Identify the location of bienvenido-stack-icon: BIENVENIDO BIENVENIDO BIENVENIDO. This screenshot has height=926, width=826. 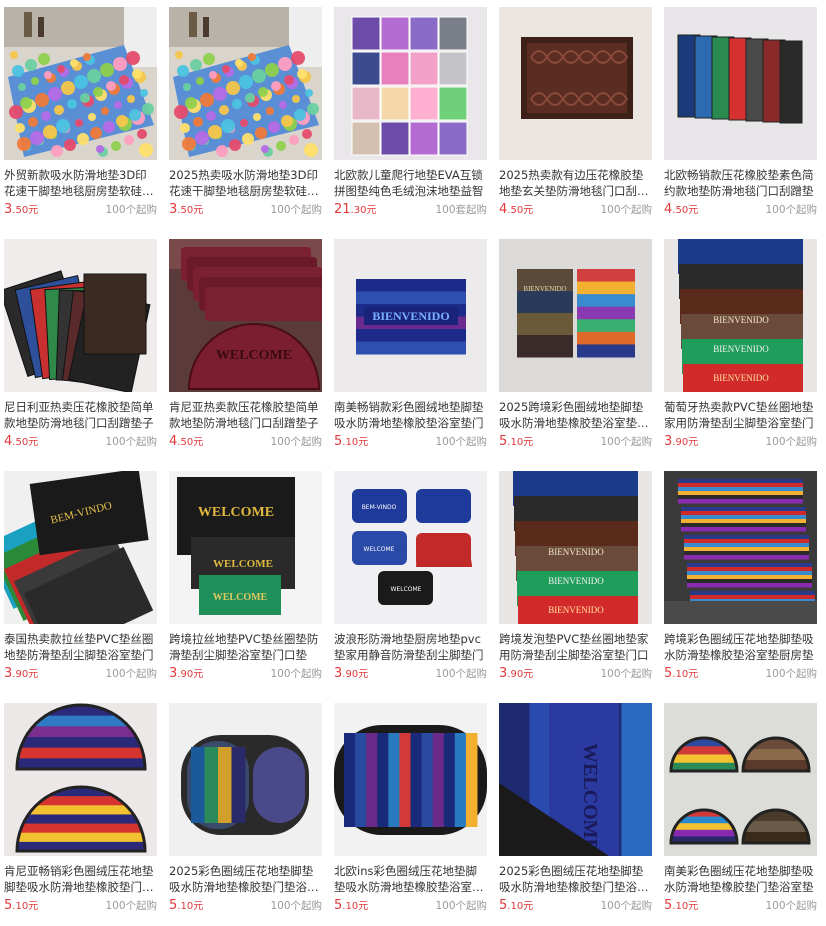
(575, 547).